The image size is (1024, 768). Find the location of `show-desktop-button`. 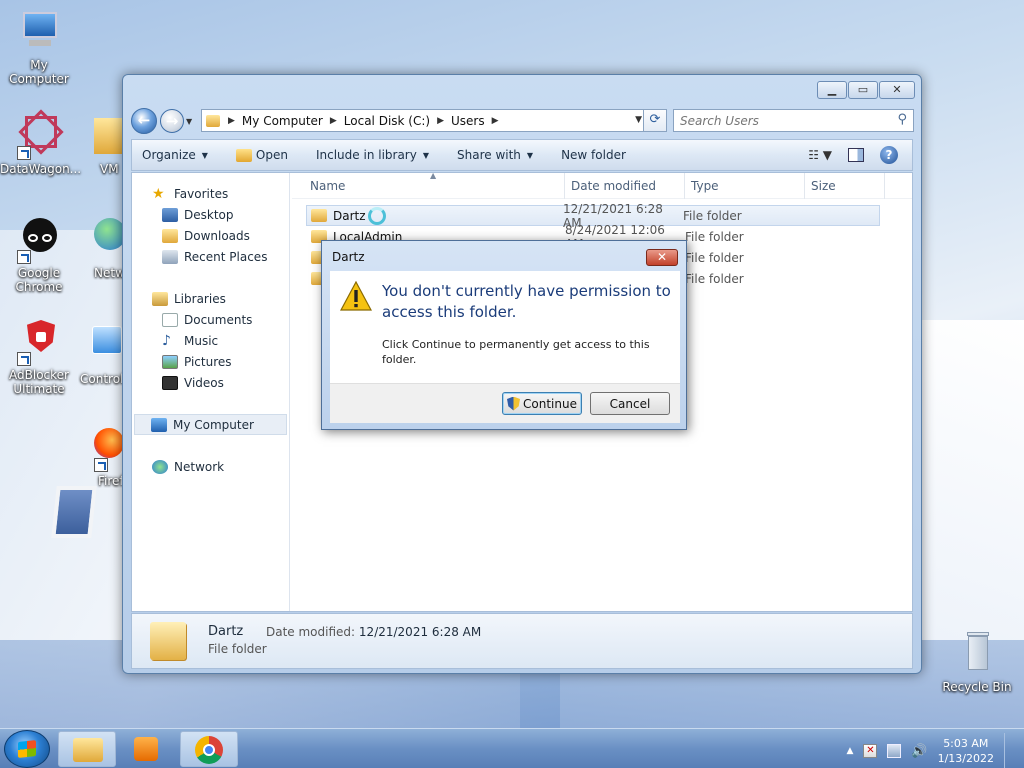

show-desktop-button is located at coordinates (1009, 750).